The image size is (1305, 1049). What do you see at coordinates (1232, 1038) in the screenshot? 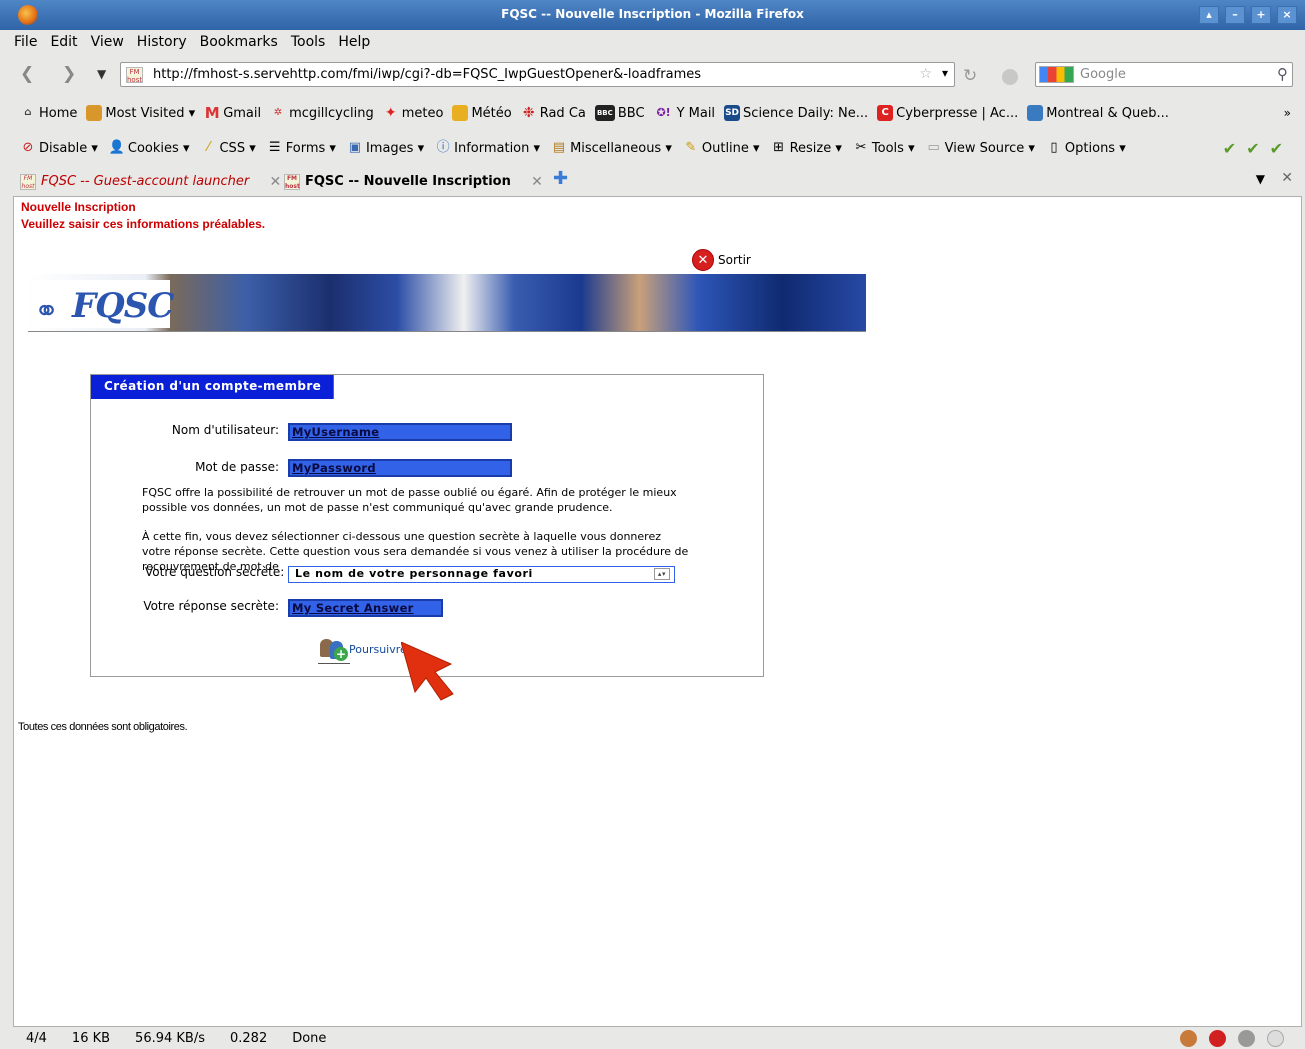
I see `status-icons` at bounding box center [1232, 1038].